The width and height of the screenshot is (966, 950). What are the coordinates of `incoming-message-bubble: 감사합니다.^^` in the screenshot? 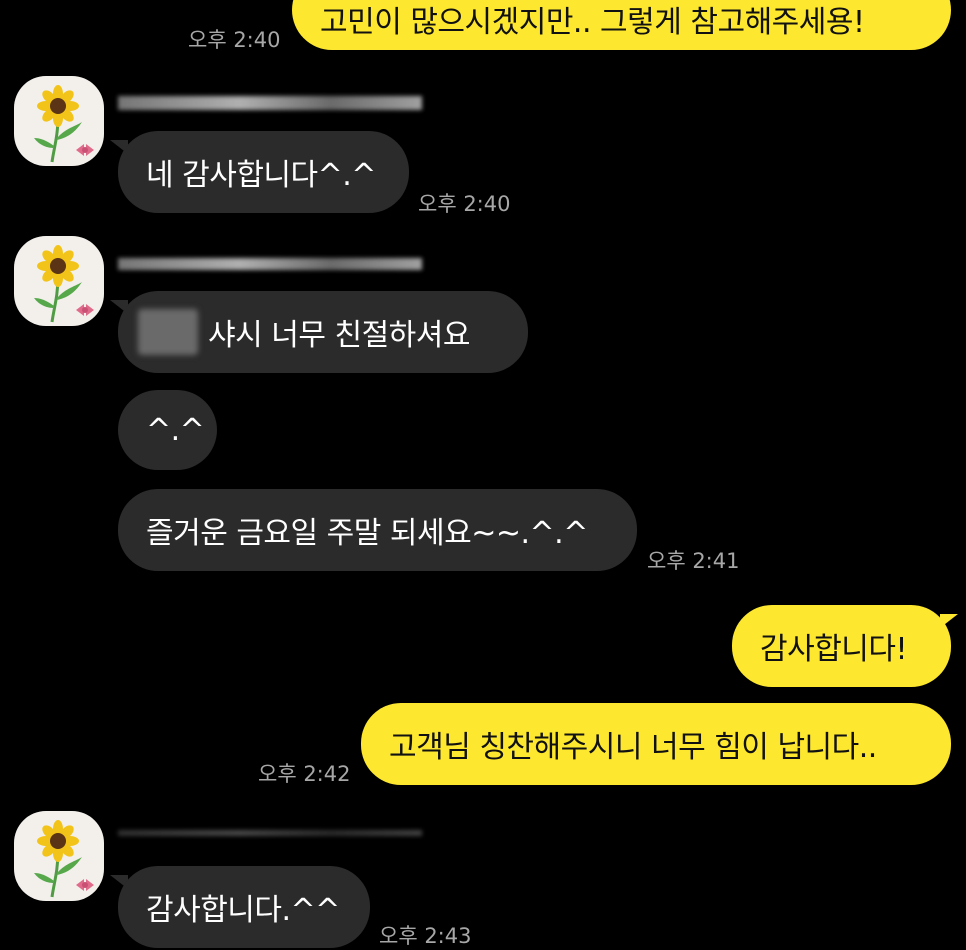 It's located at (244, 907).